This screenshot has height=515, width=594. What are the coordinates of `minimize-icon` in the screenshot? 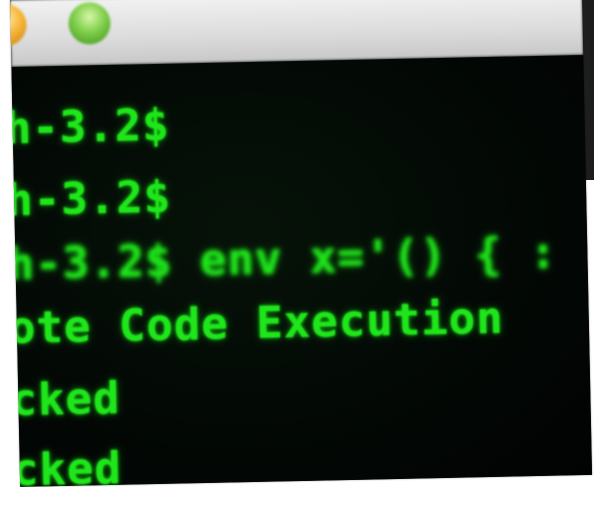 It's located at (18, 25).